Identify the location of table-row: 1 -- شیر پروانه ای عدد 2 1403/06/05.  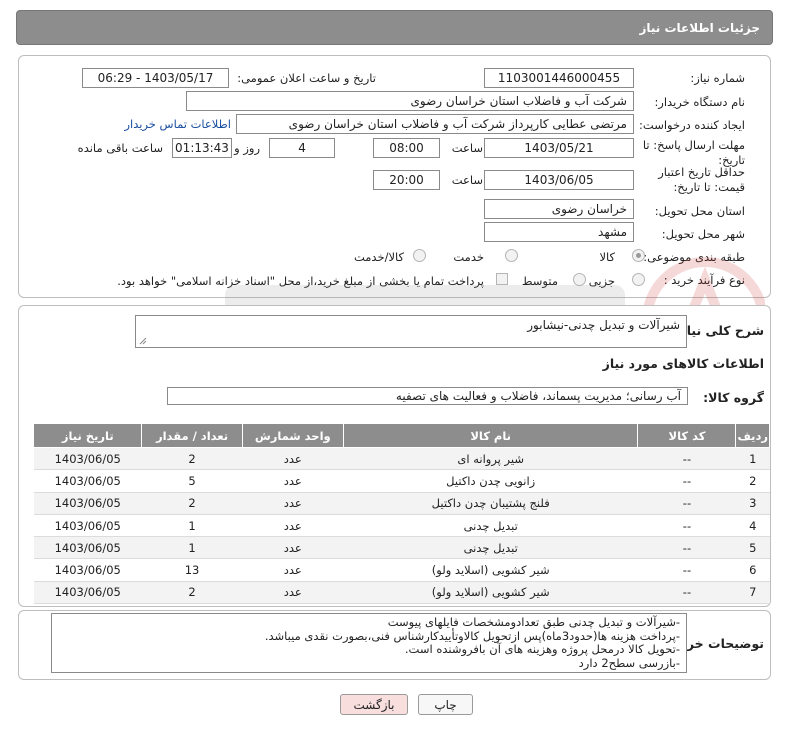
(401, 459).